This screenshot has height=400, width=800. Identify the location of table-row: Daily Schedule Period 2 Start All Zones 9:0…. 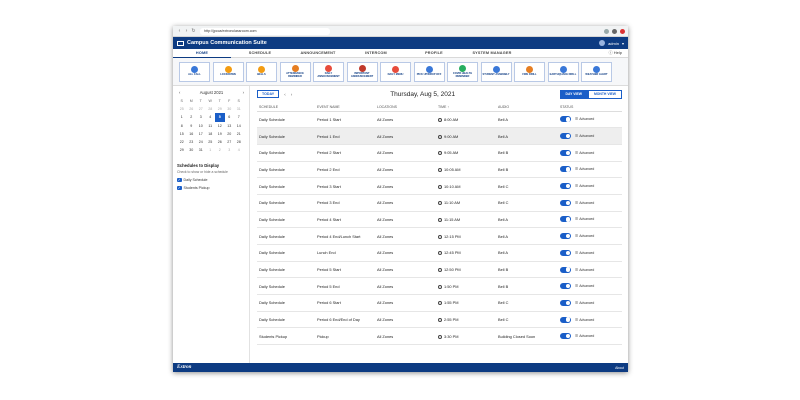
(439, 153).